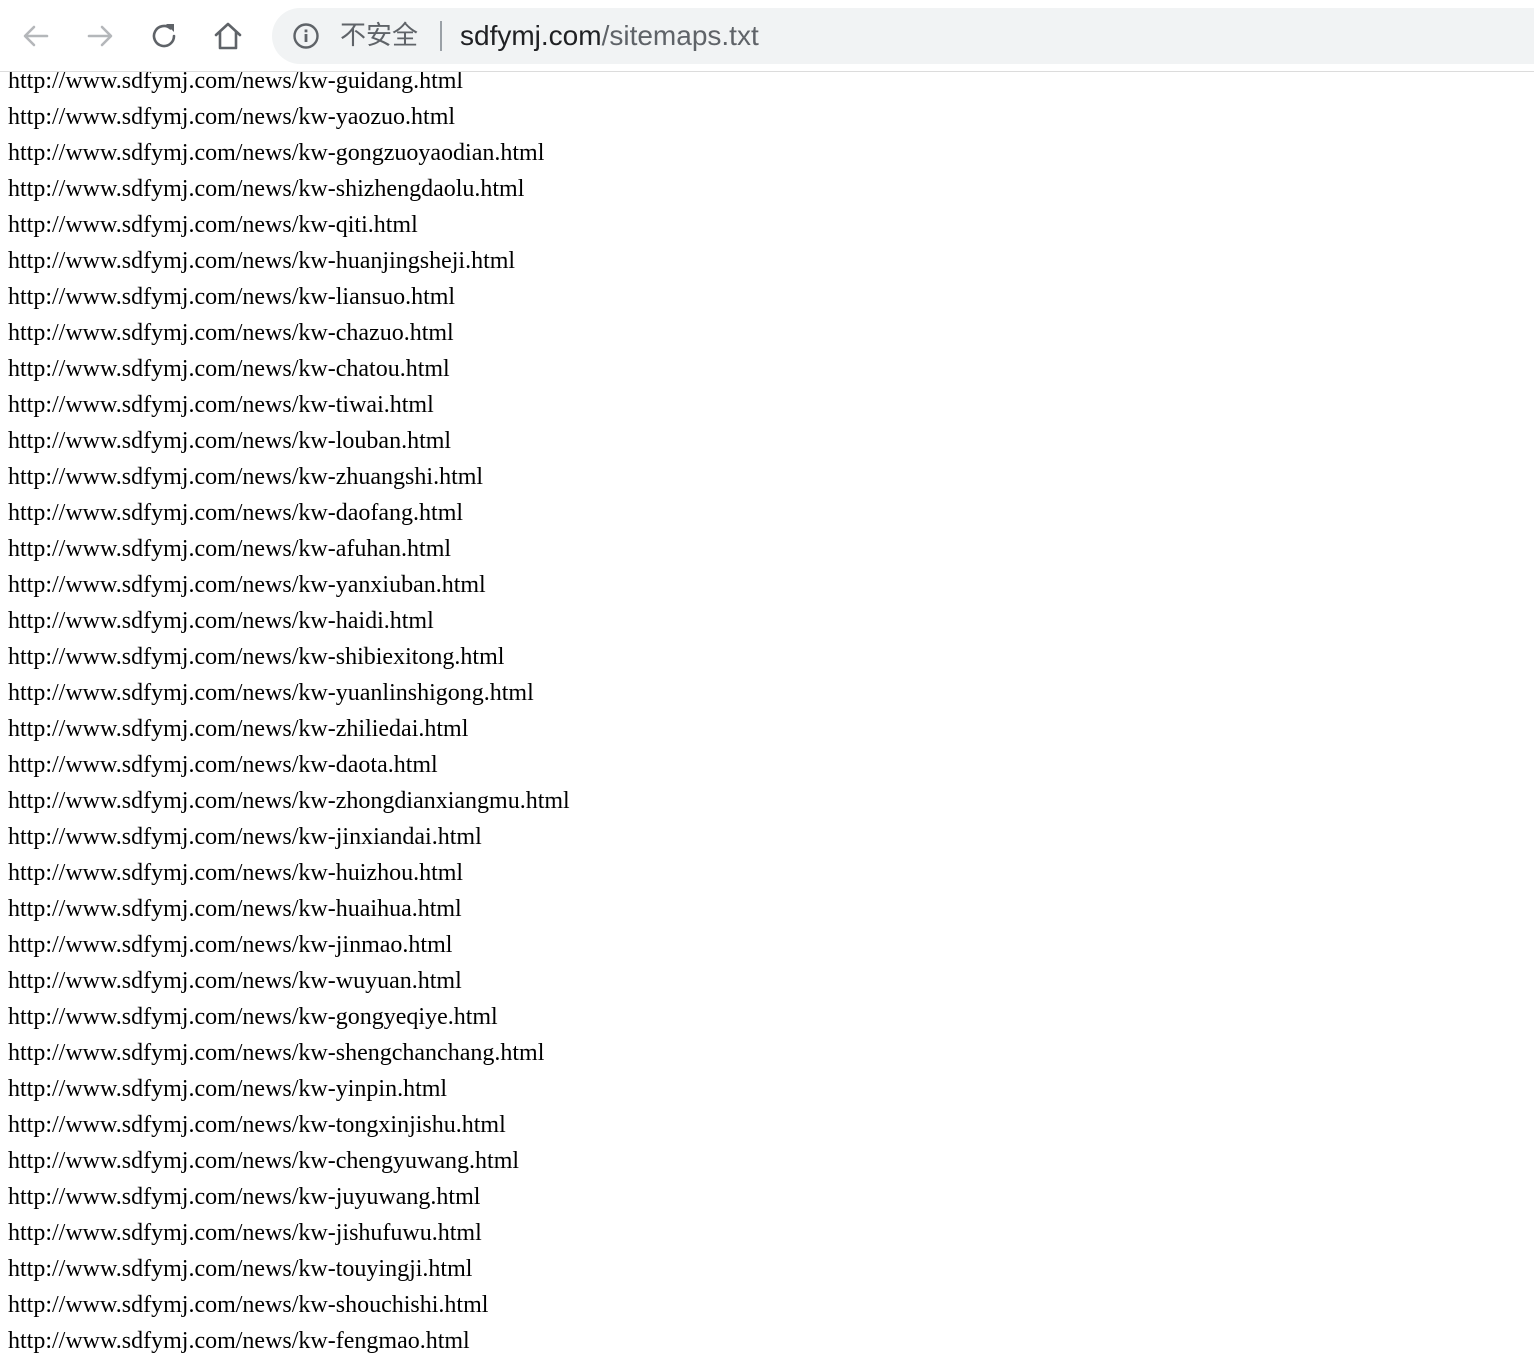 The height and width of the screenshot is (1355, 1534). I want to click on reload-button, so click(164, 36).